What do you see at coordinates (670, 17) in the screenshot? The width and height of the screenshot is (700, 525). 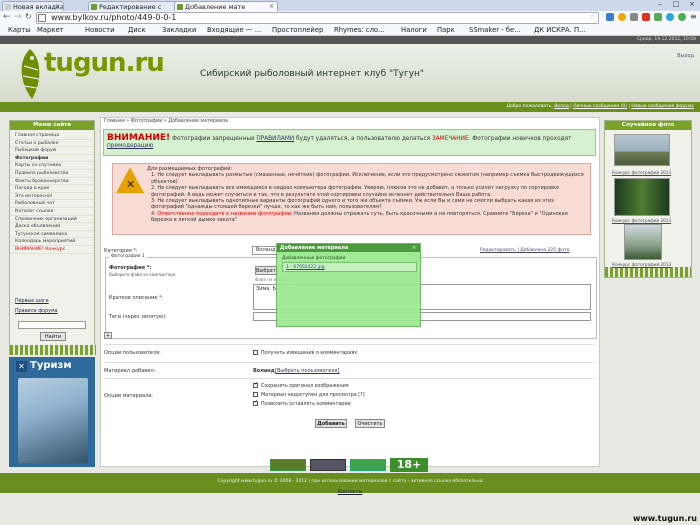 I see `skype-icon` at bounding box center [670, 17].